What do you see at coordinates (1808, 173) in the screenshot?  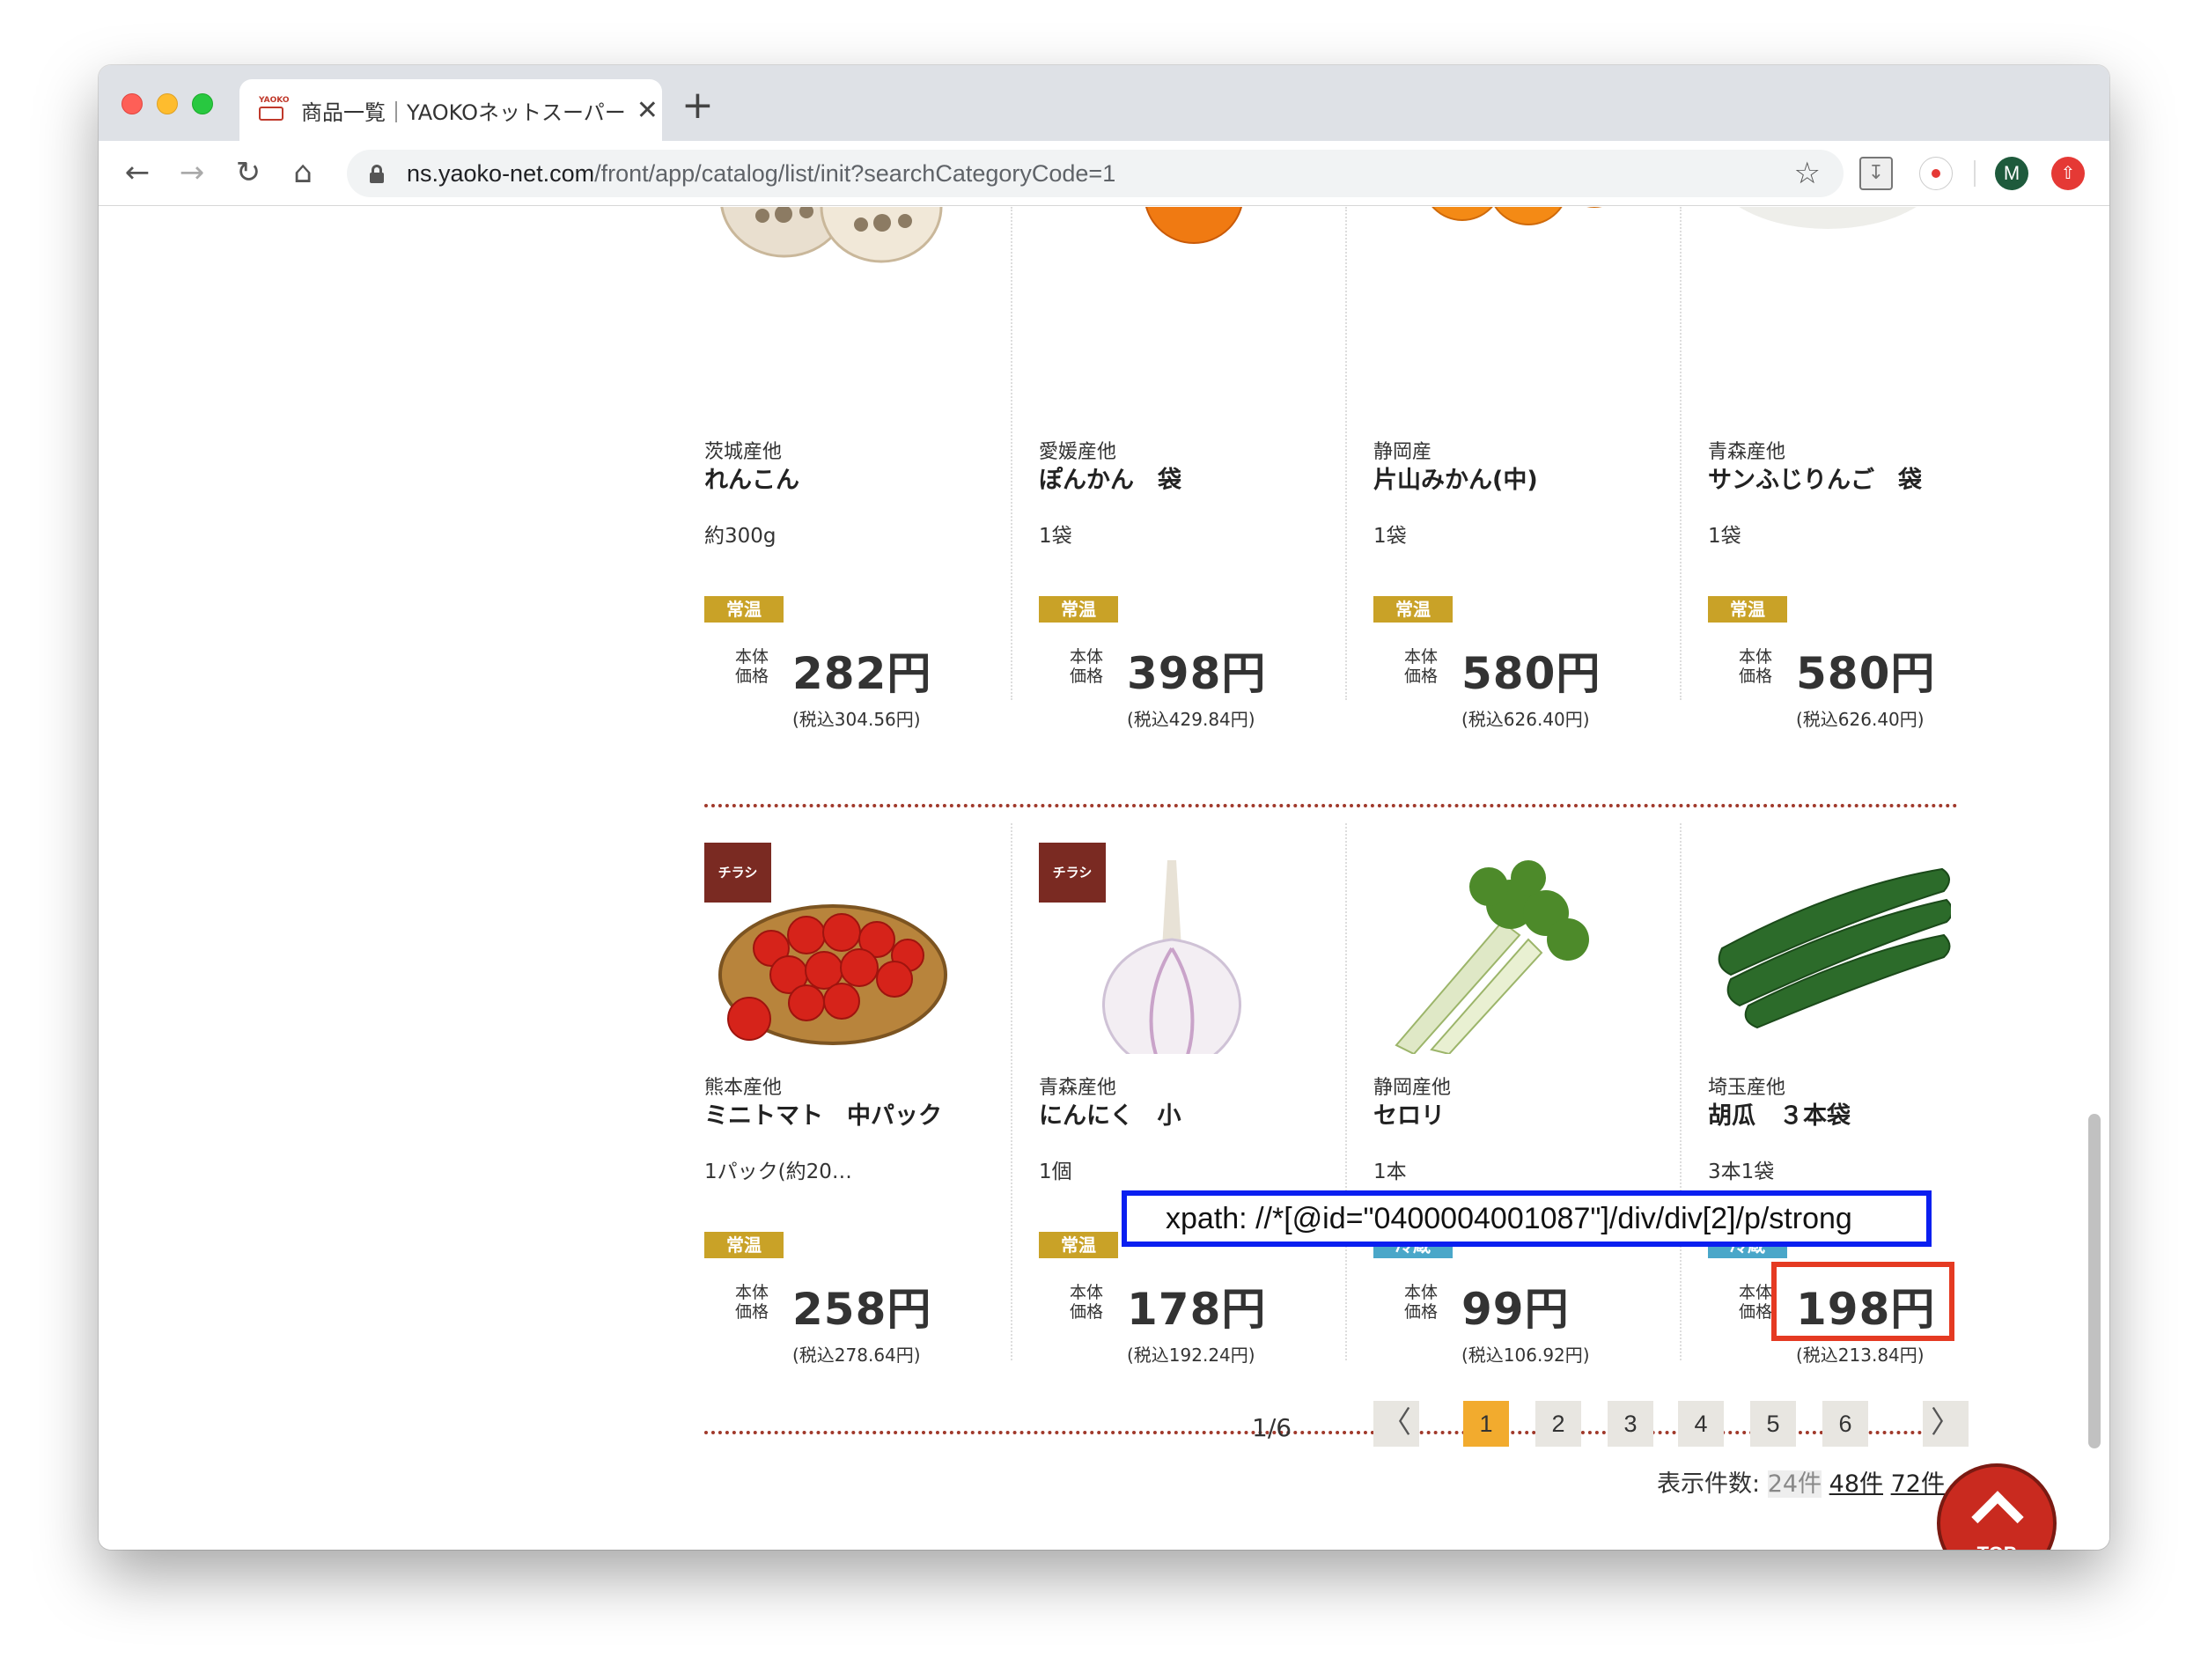 I see `bookmark-star-icon: ☆` at bounding box center [1808, 173].